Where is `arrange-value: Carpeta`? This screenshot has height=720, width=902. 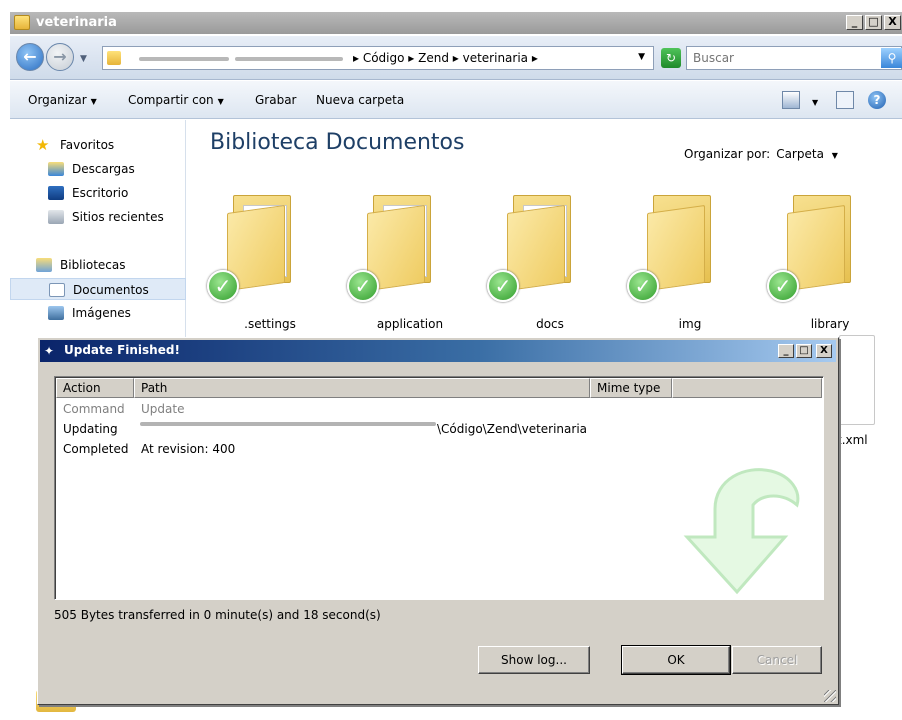
arrange-value: Carpeta is located at coordinates (800, 154).